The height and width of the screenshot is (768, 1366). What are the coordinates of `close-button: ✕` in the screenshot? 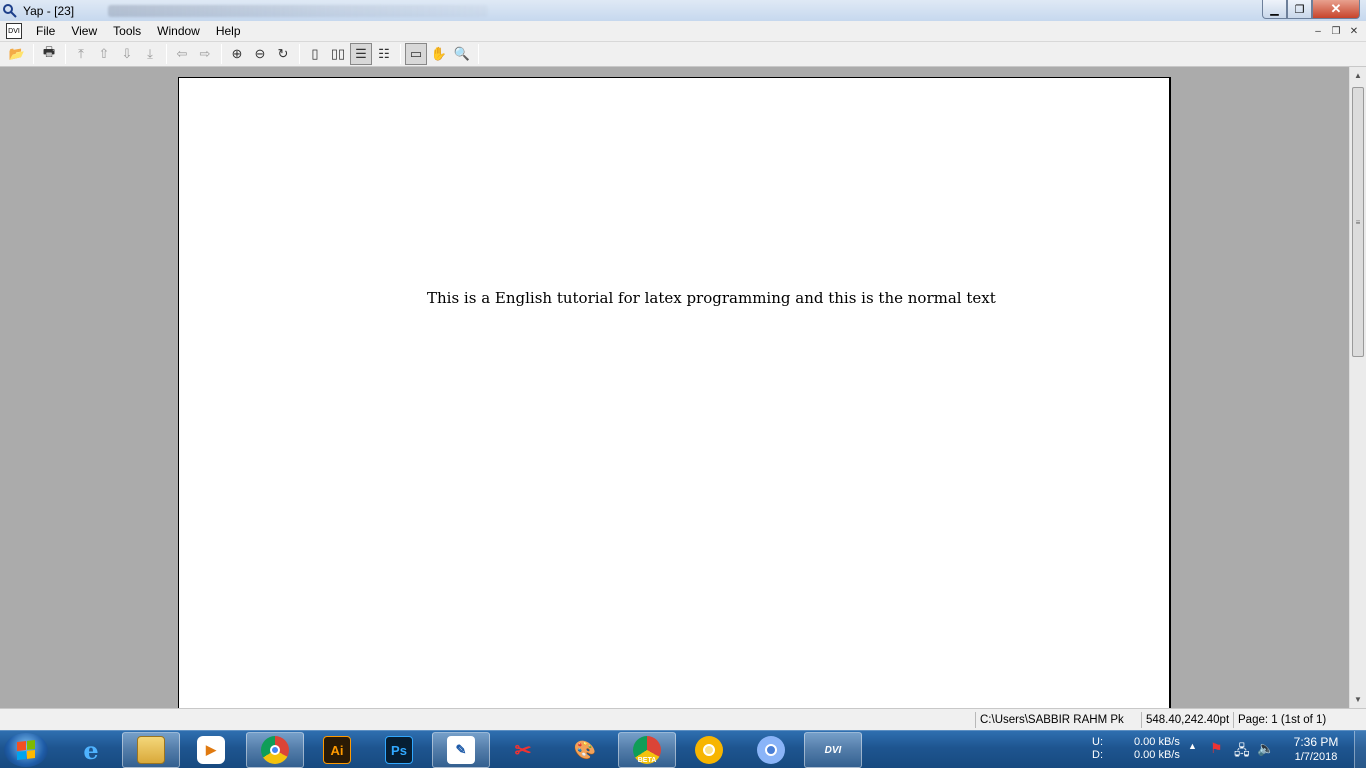 It's located at (1336, 9).